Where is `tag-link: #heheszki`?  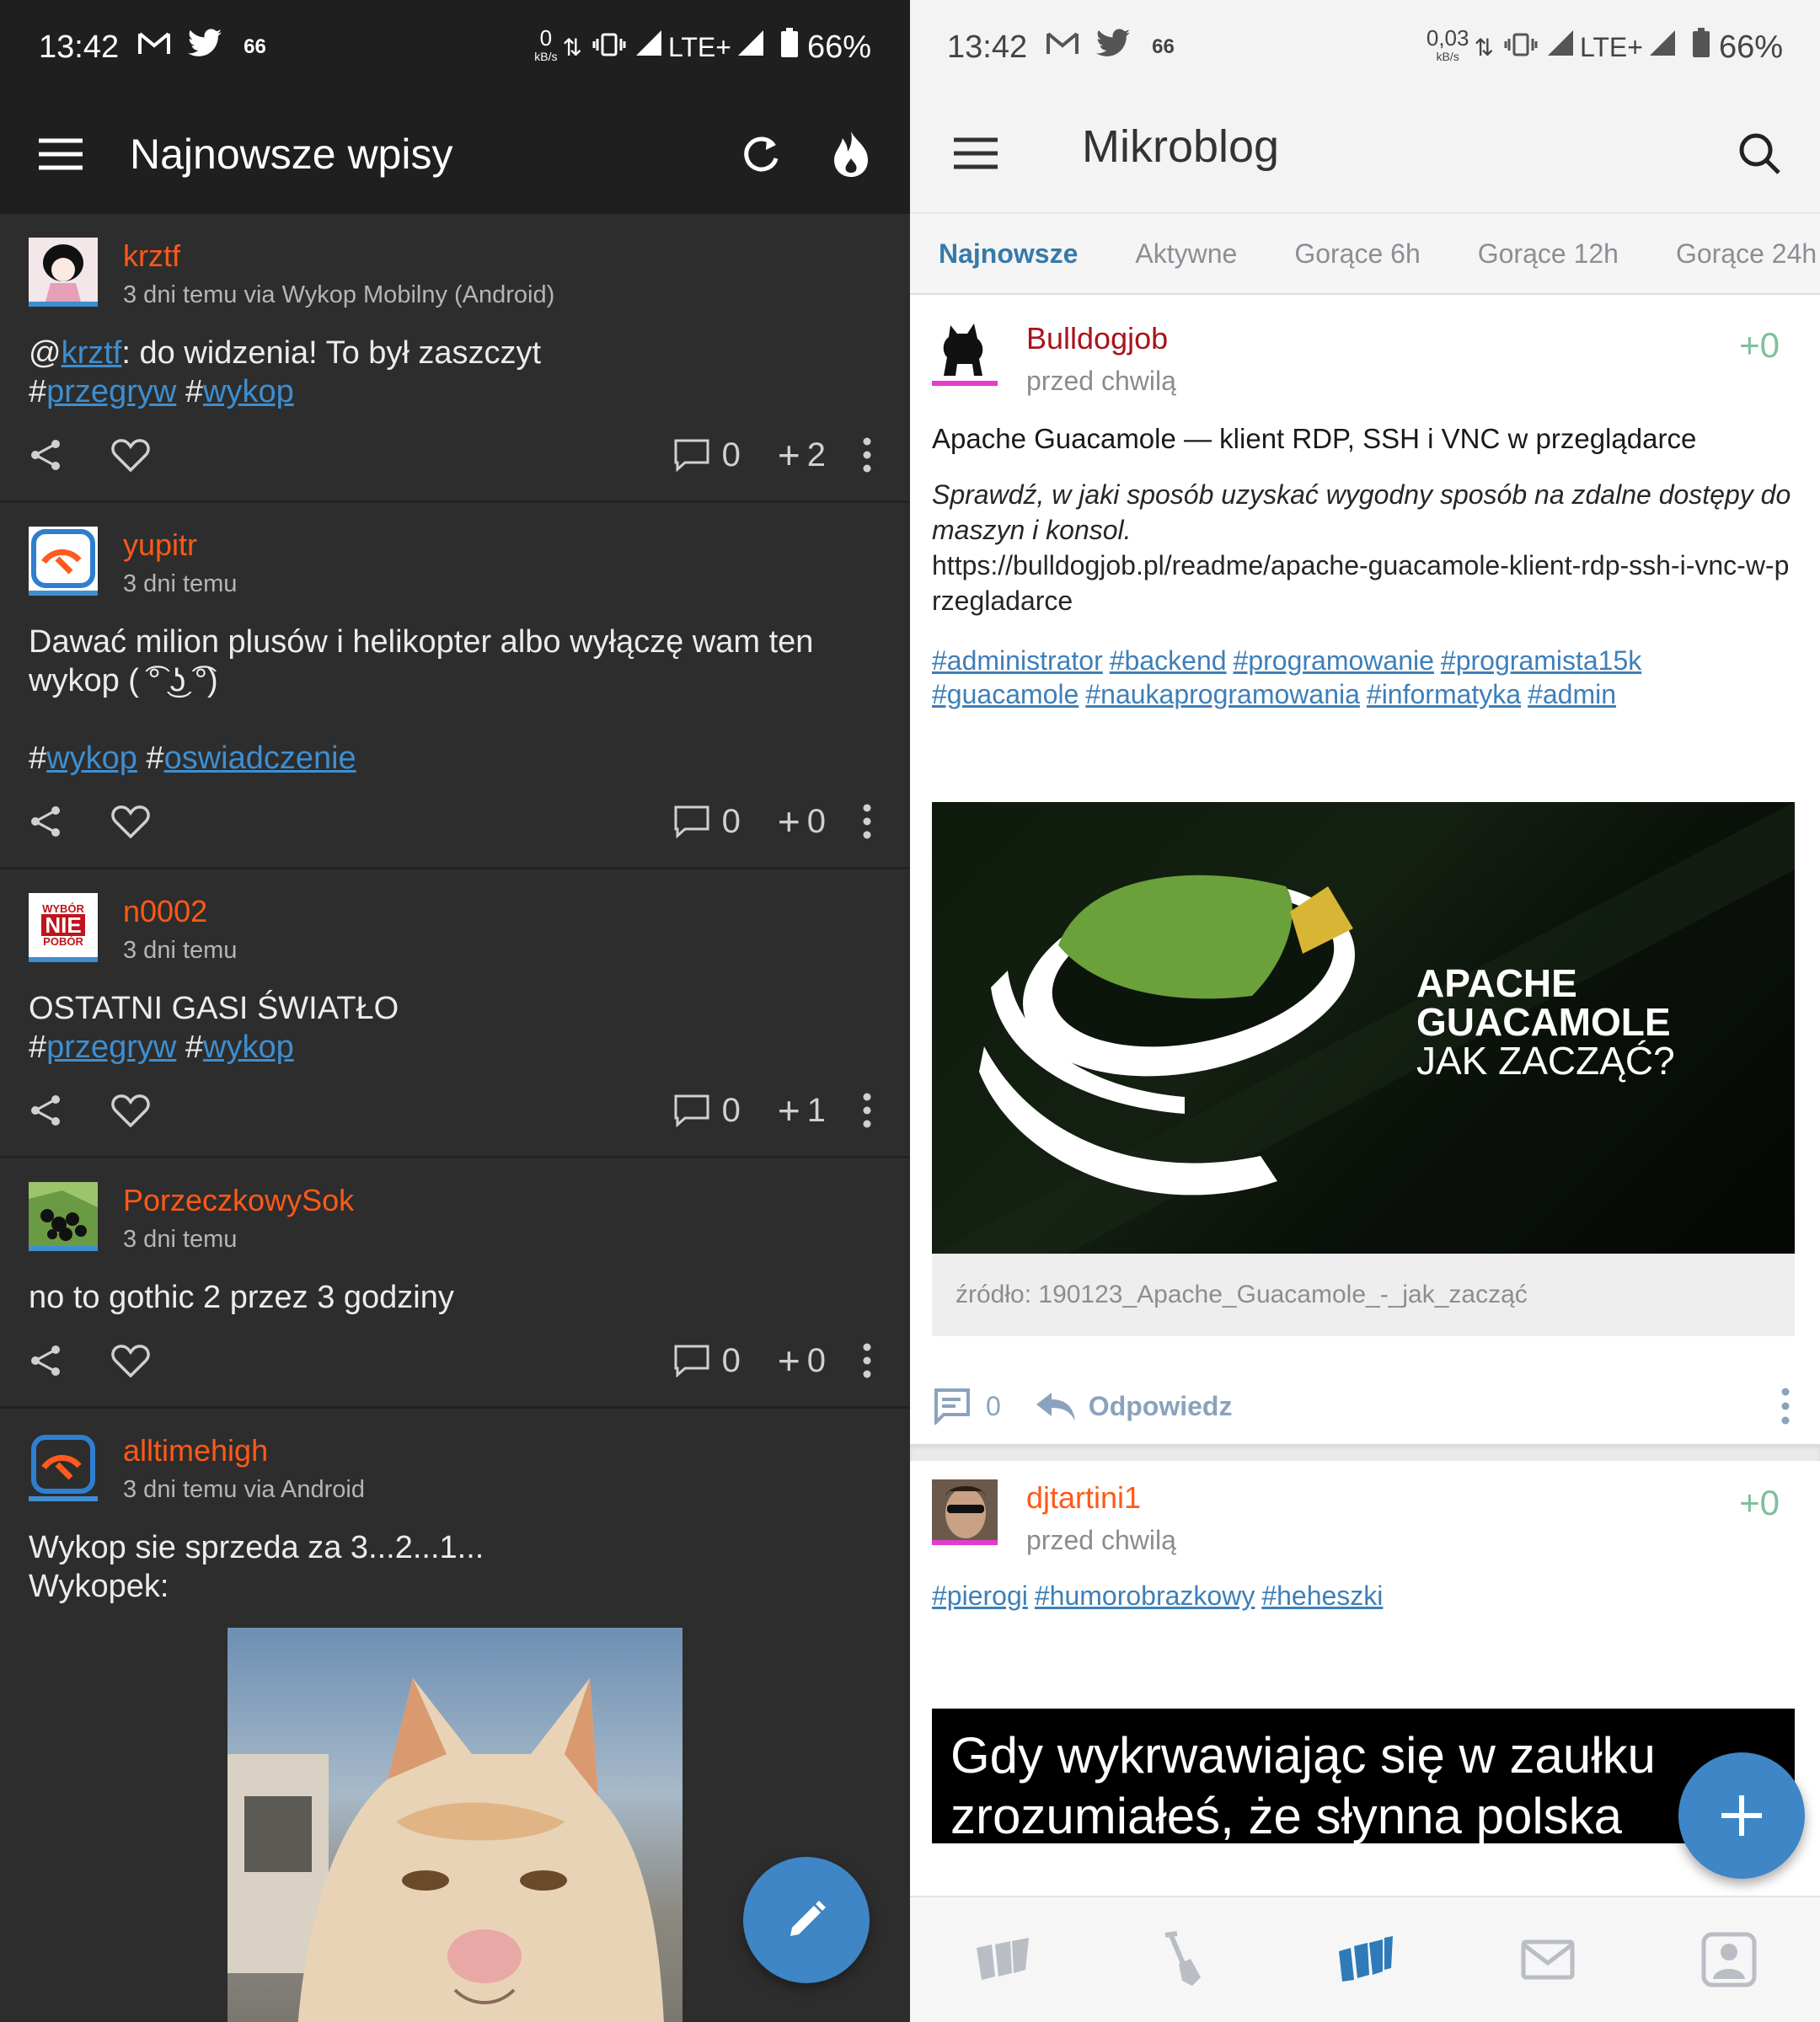
tag-link: #heheszki is located at coordinates (1322, 1596).